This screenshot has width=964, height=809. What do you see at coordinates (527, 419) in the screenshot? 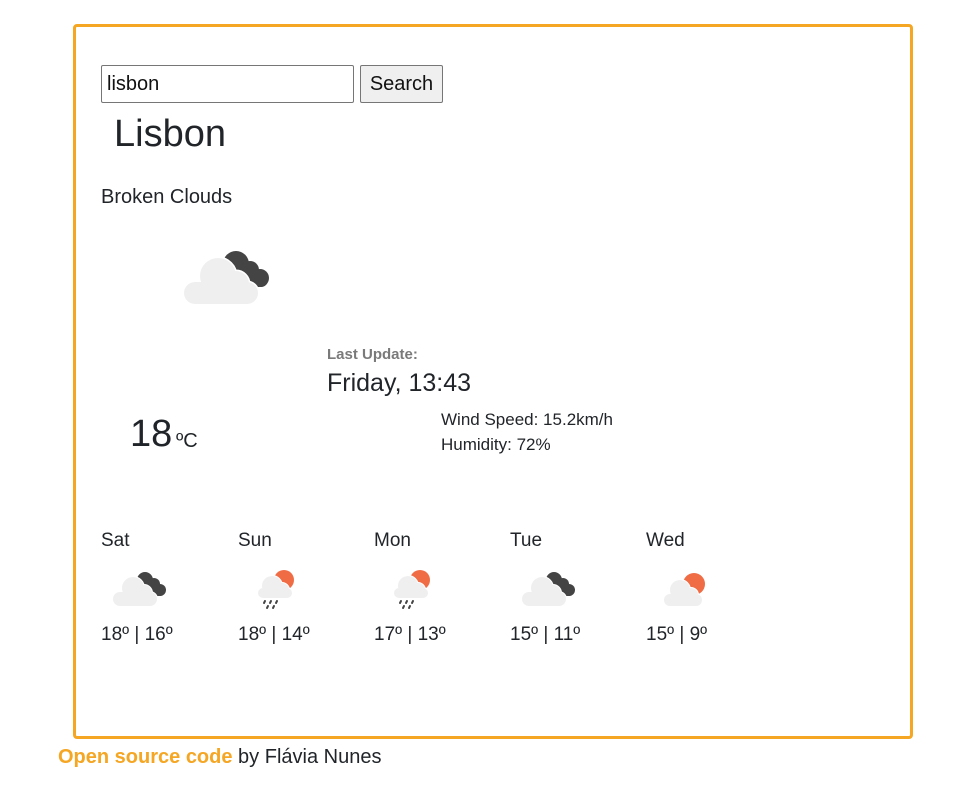
I see `wind-speed: Wind Speed: 15.2km/h` at bounding box center [527, 419].